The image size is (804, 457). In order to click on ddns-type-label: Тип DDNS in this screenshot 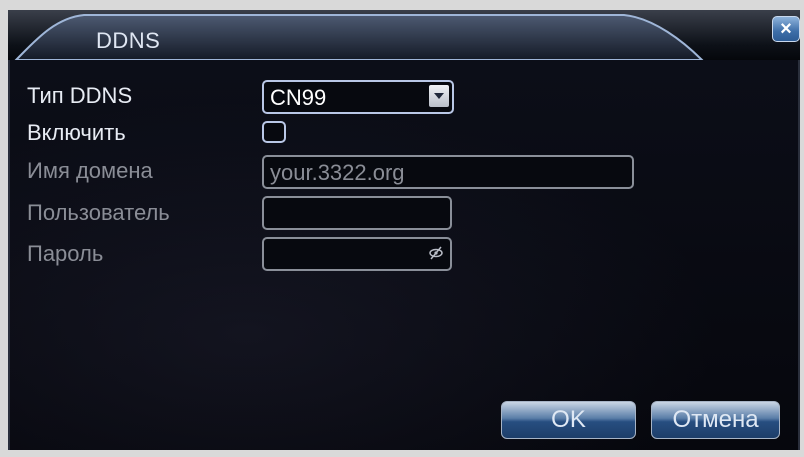, I will do `click(80, 95)`.